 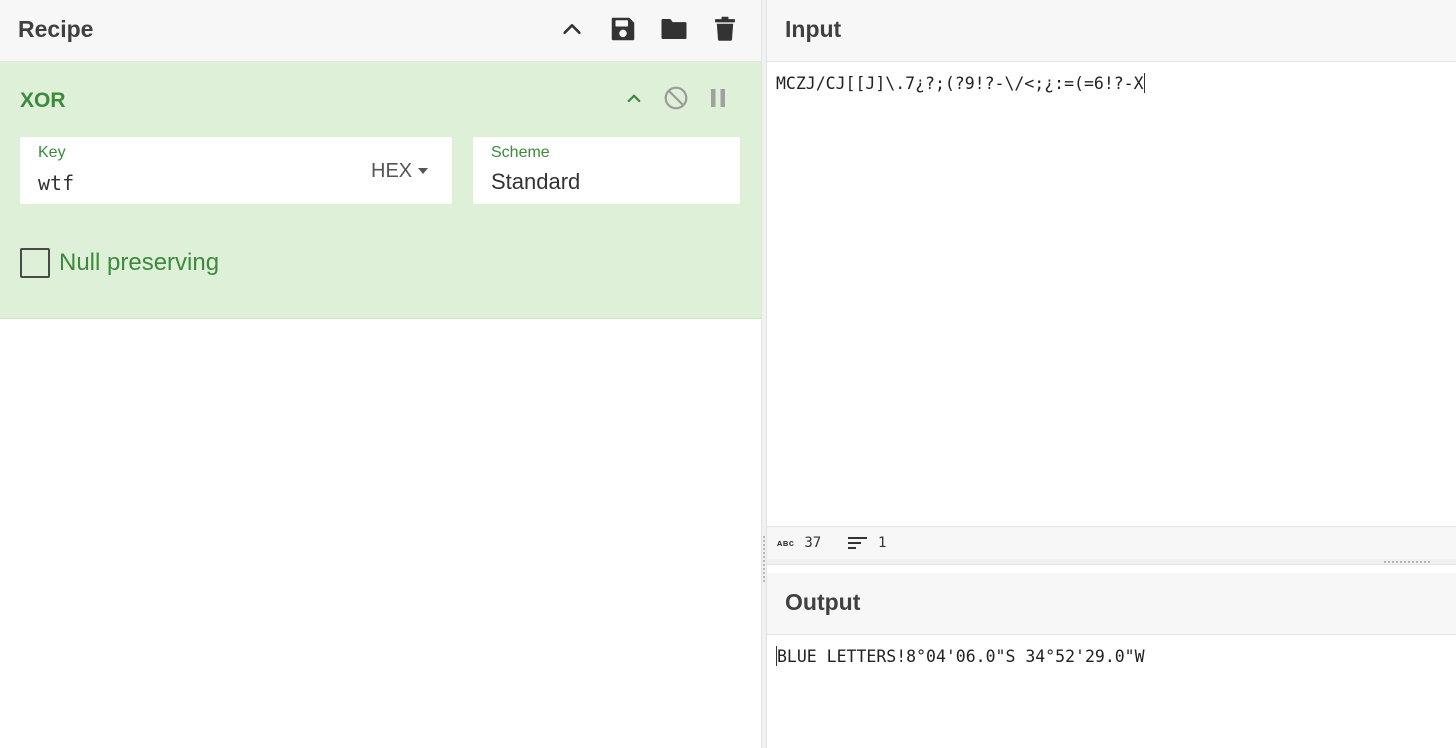 What do you see at coordinates (43, 100) in the screenshot?
I see `operation-title: XOR` at bounding box center [43, 100].